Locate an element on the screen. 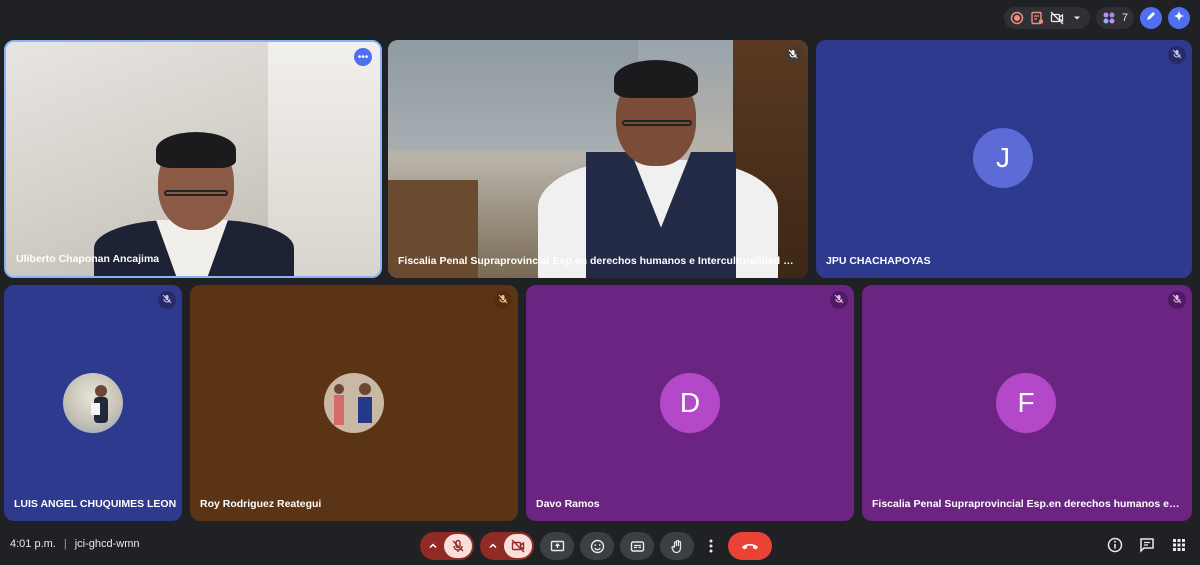  current-time: 4:01 p.m. is located at coordinates (33, 544).